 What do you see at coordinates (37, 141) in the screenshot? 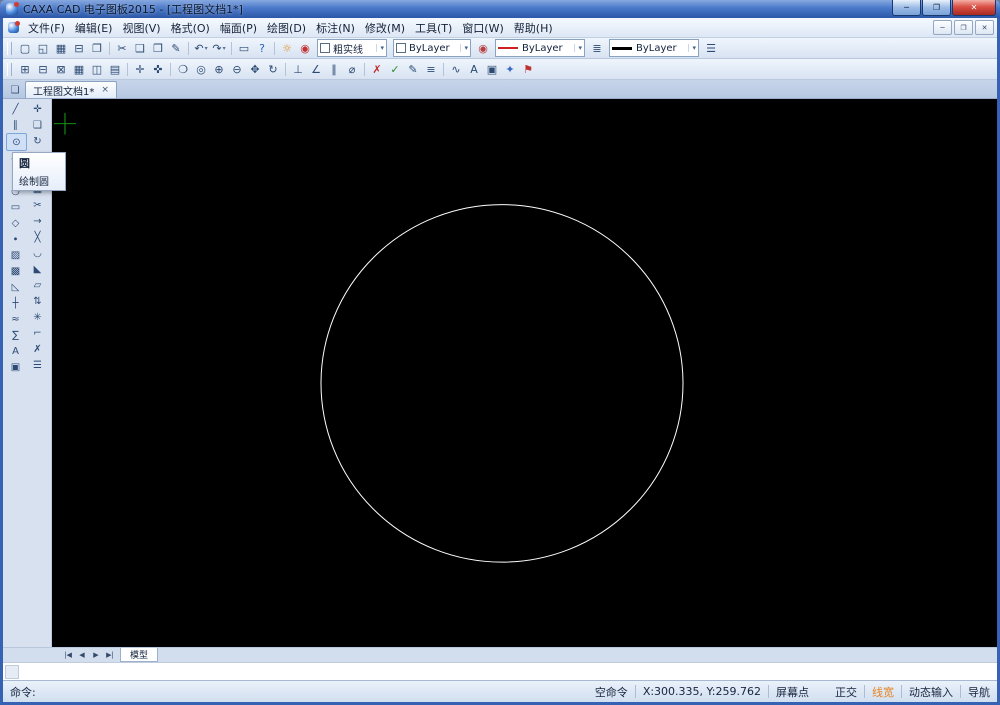
I see `rotate-tool: ↻` at bounding box center [37, 141].